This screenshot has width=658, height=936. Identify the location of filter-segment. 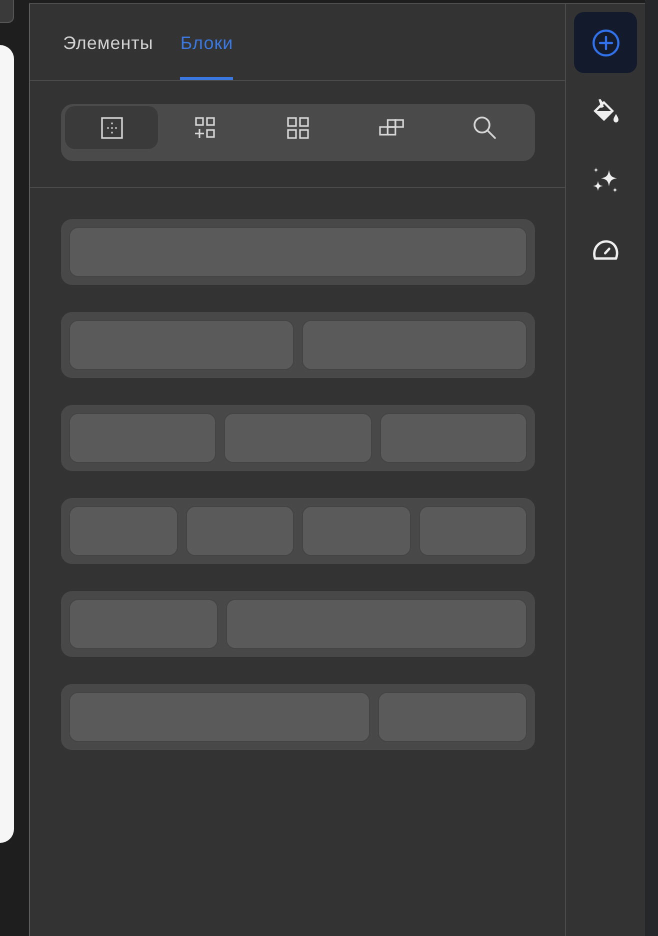
(111, 127).